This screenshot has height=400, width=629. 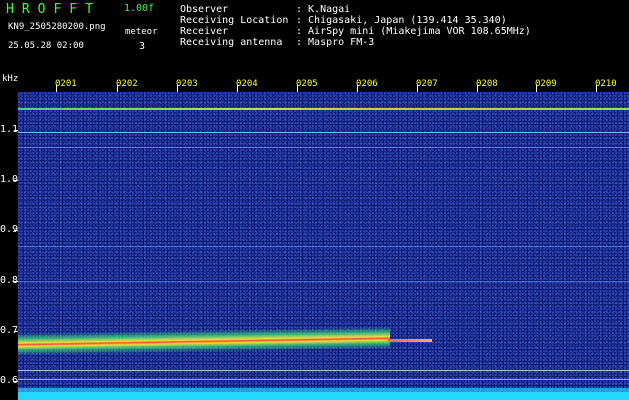 I want to click on timestamp: 25.05.28 02:00, so click(x=46, y=46).